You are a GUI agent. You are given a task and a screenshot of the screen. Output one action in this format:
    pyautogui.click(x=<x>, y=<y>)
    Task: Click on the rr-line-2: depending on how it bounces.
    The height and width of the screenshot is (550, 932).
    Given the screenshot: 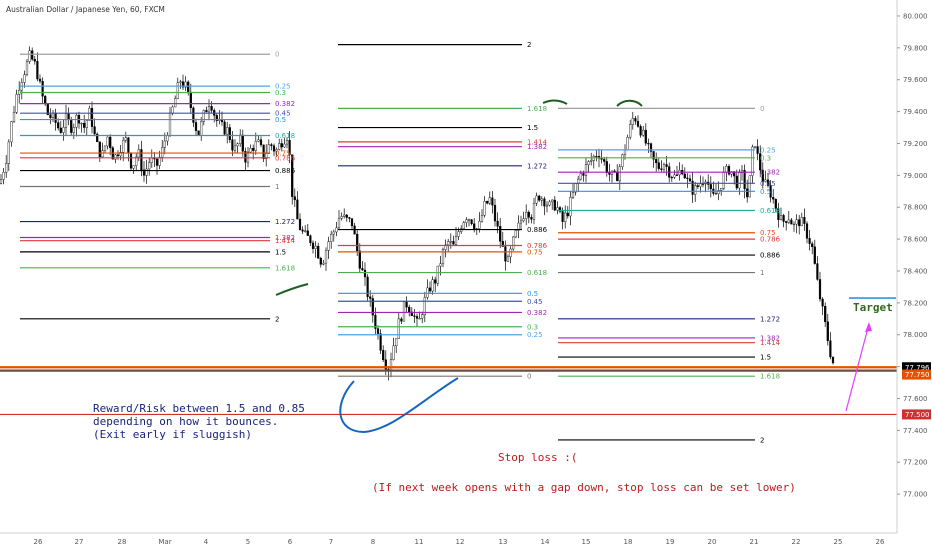 What is the action you would take?
    pyautogui.click(x=185, y=421)
    